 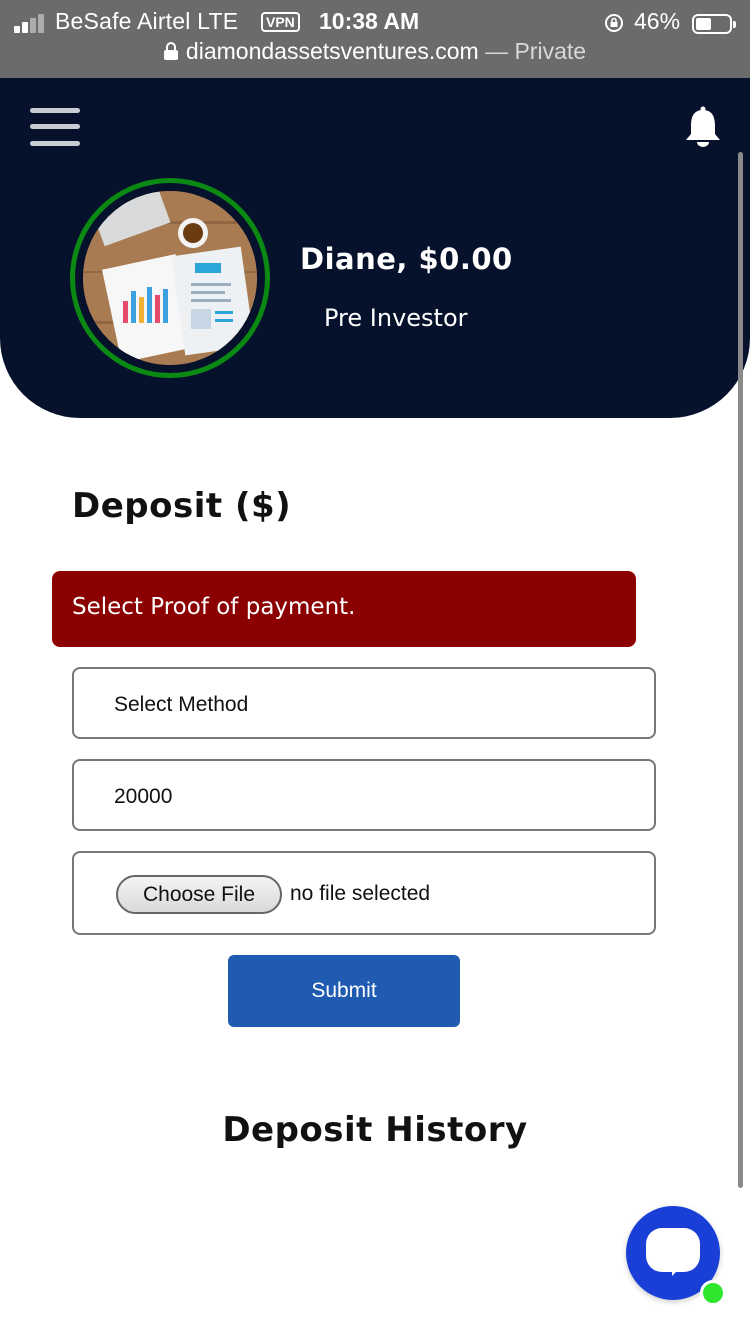 What do you see at coordinates (55, 128) in the screenshot?
I see `hamburger-menu-icon` at bounding box center [55, 128].